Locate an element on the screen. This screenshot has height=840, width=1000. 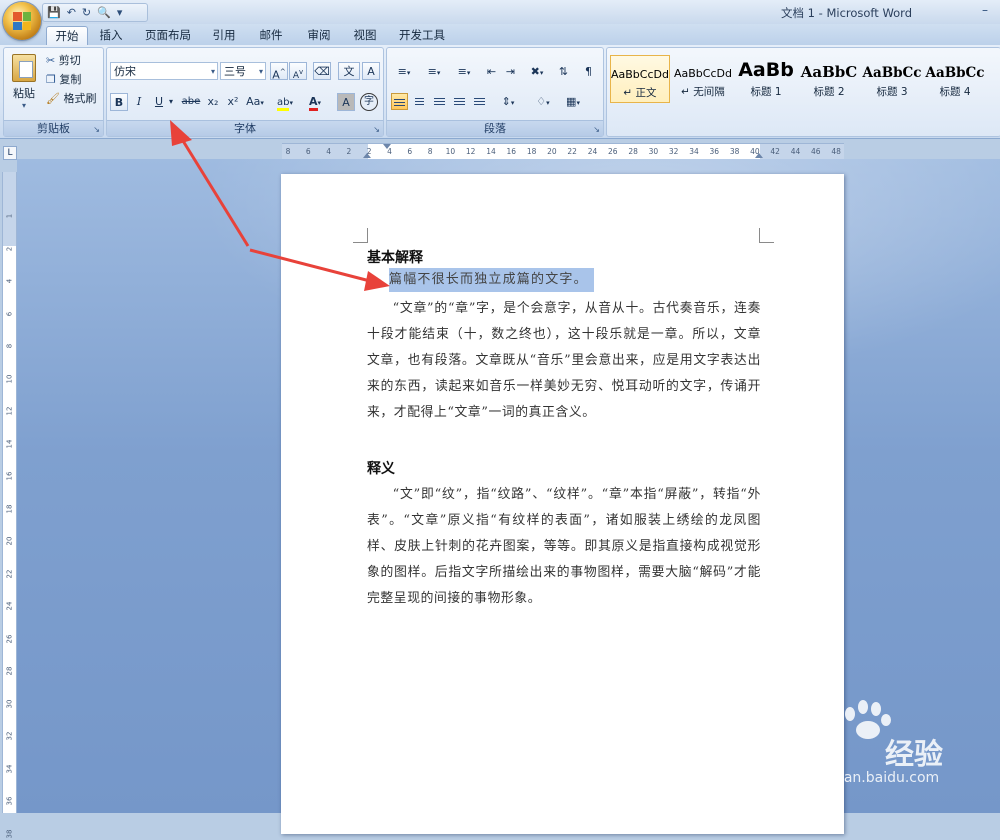
minimize-button: – is located at coordinates (985, 11).